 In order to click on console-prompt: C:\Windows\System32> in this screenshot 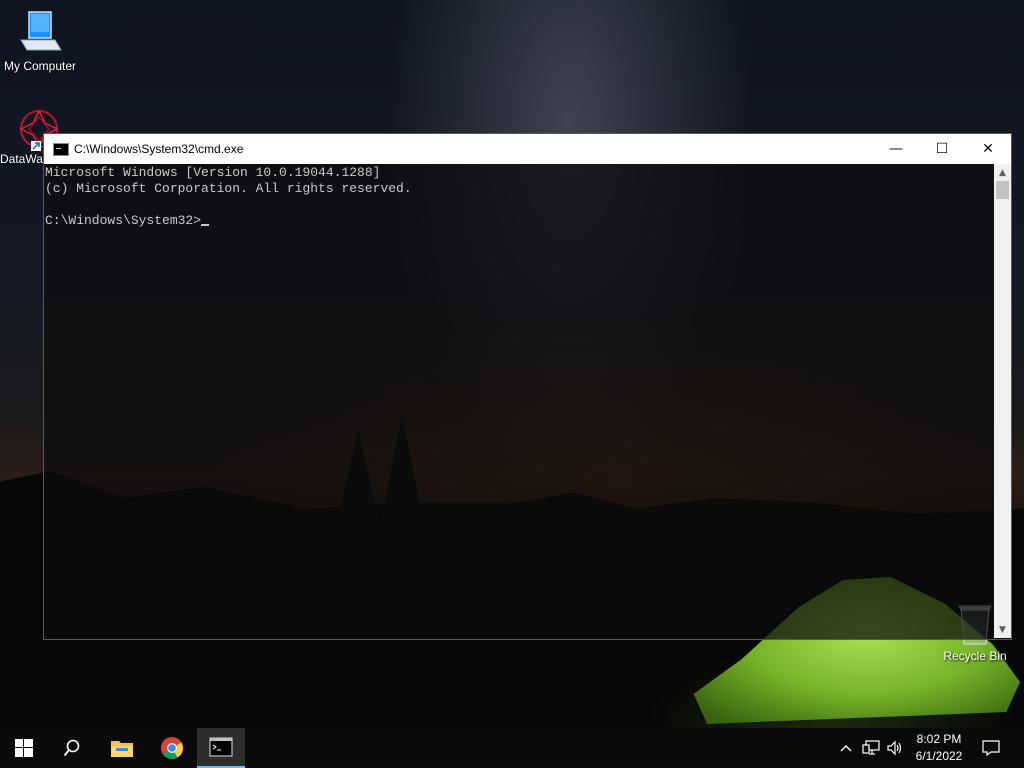, I will do `click(123, 220)`.